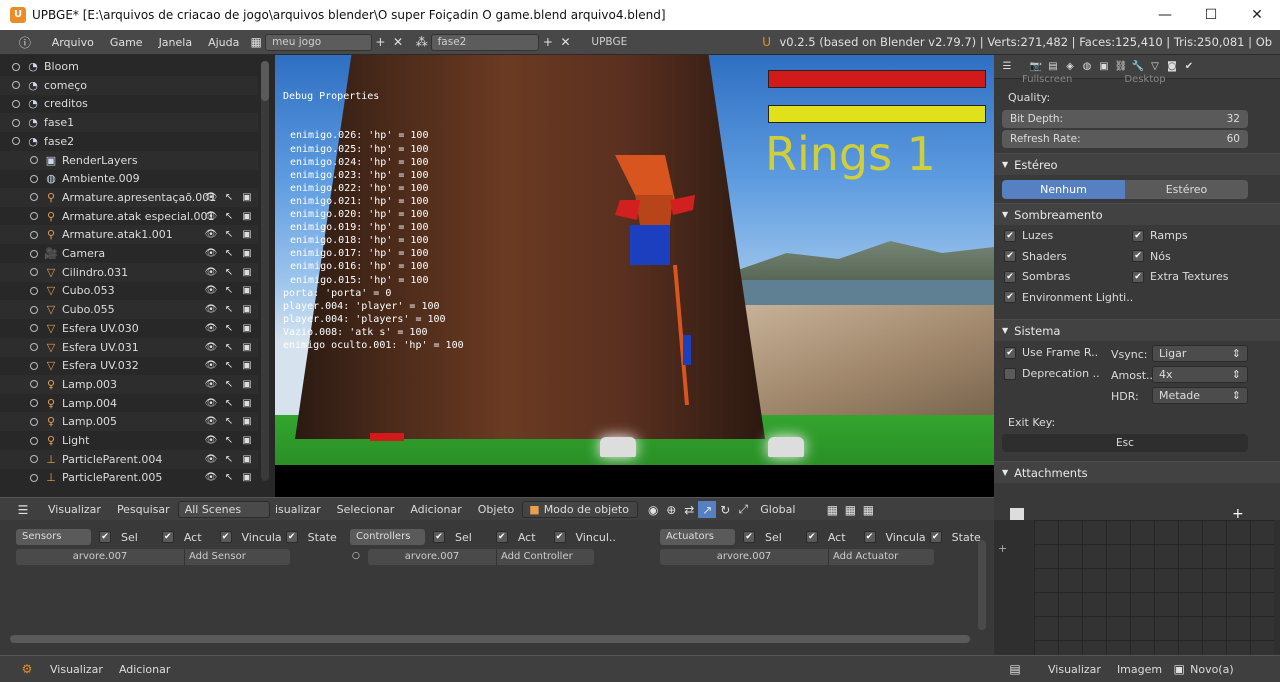 The height and width of the screenshot is (682, 1280). Describe the element at coordinates (982, 585) in the screenshot. I see `logic-vertical-scrollbar` at that location.